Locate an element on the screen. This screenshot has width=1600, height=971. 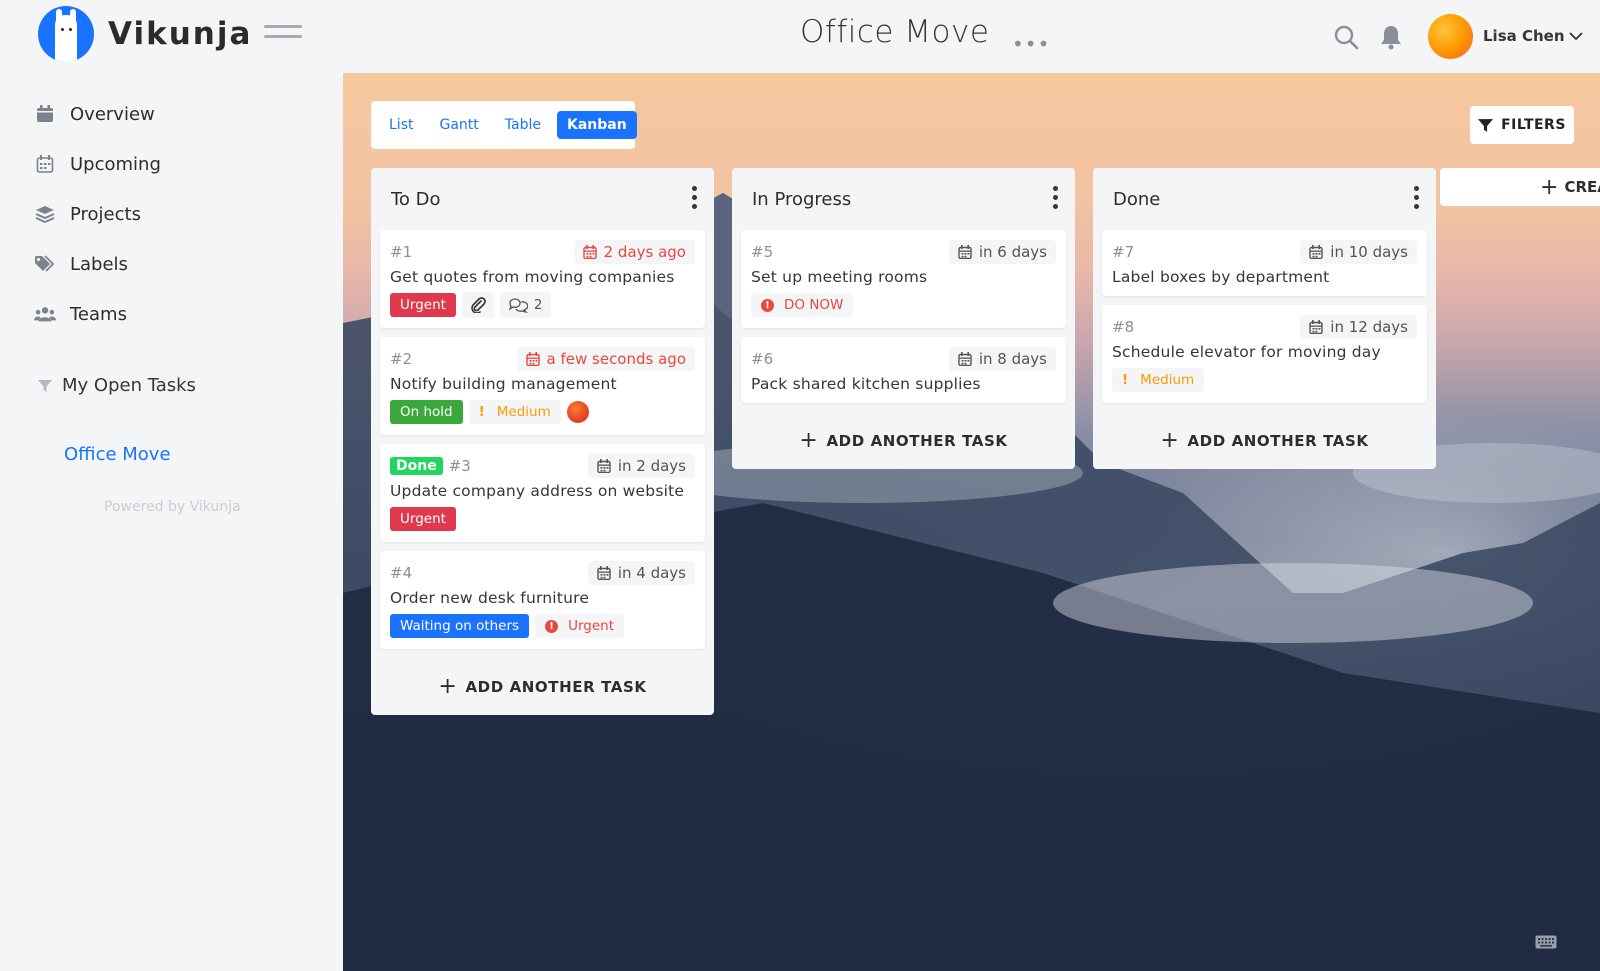
sidebar-item-overview: Overview is located at coordinates (94, 114).